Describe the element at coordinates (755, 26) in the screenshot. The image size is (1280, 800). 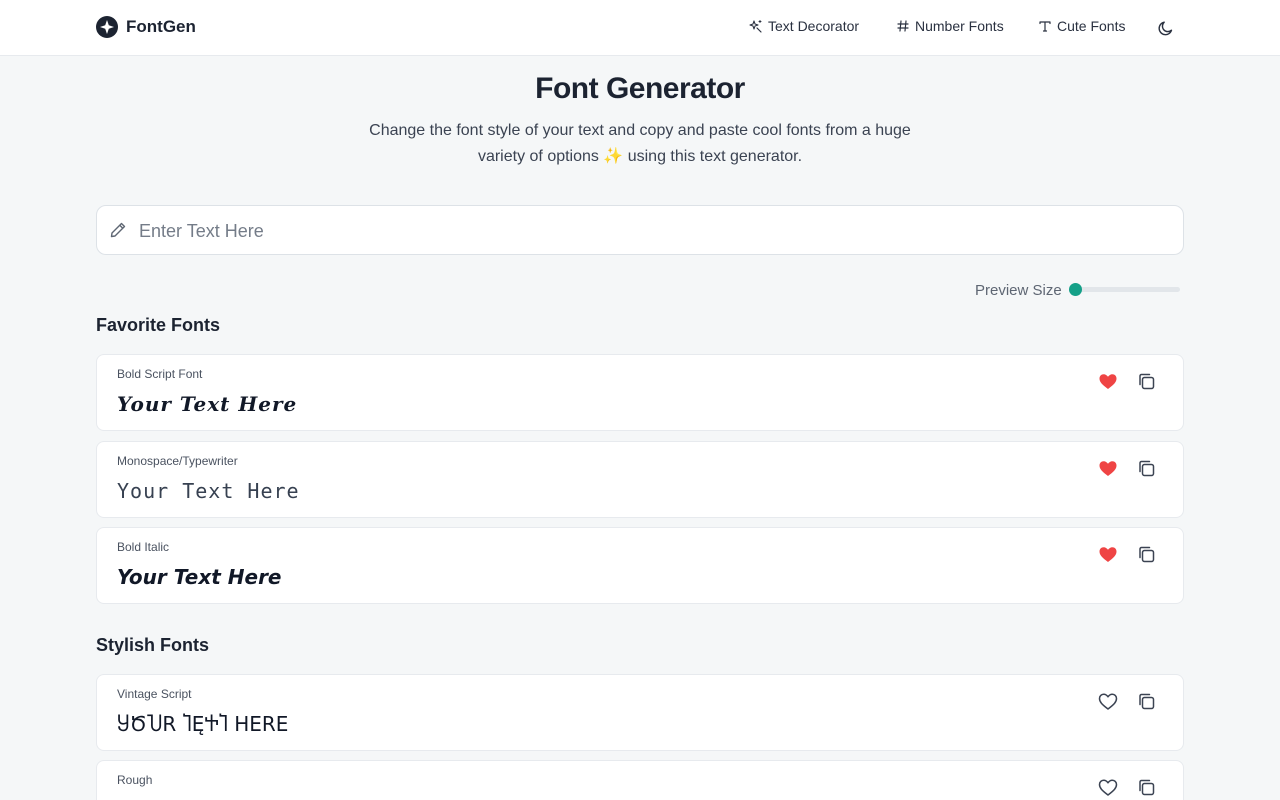
I see `sparkle-wand-icon` at that location.